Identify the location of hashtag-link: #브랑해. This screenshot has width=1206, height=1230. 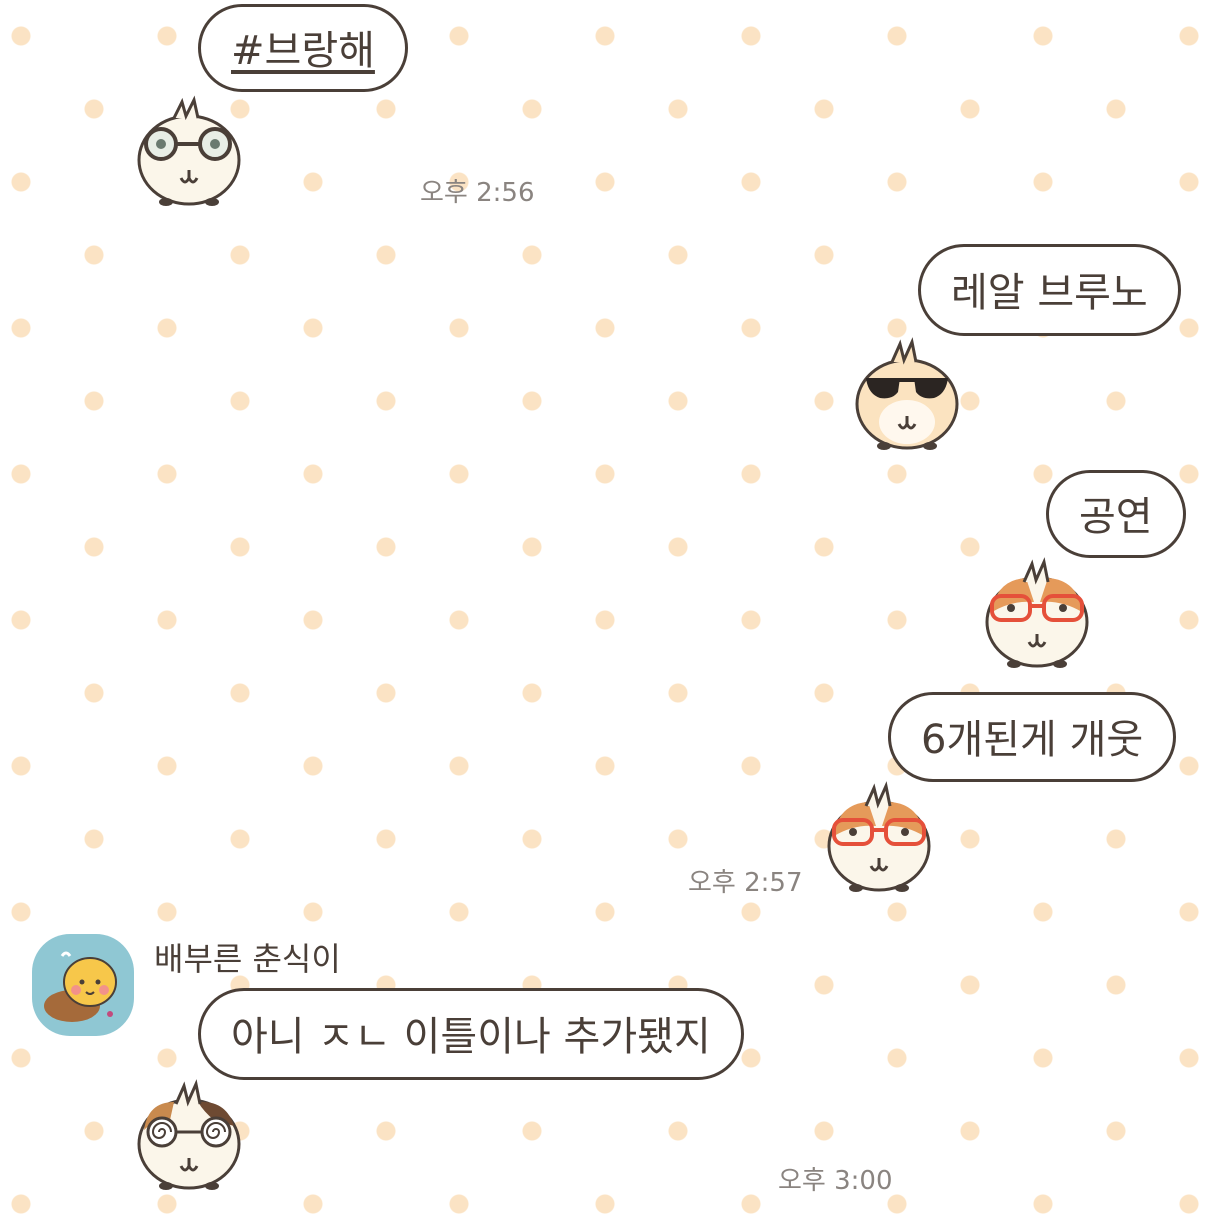
(303, 51).